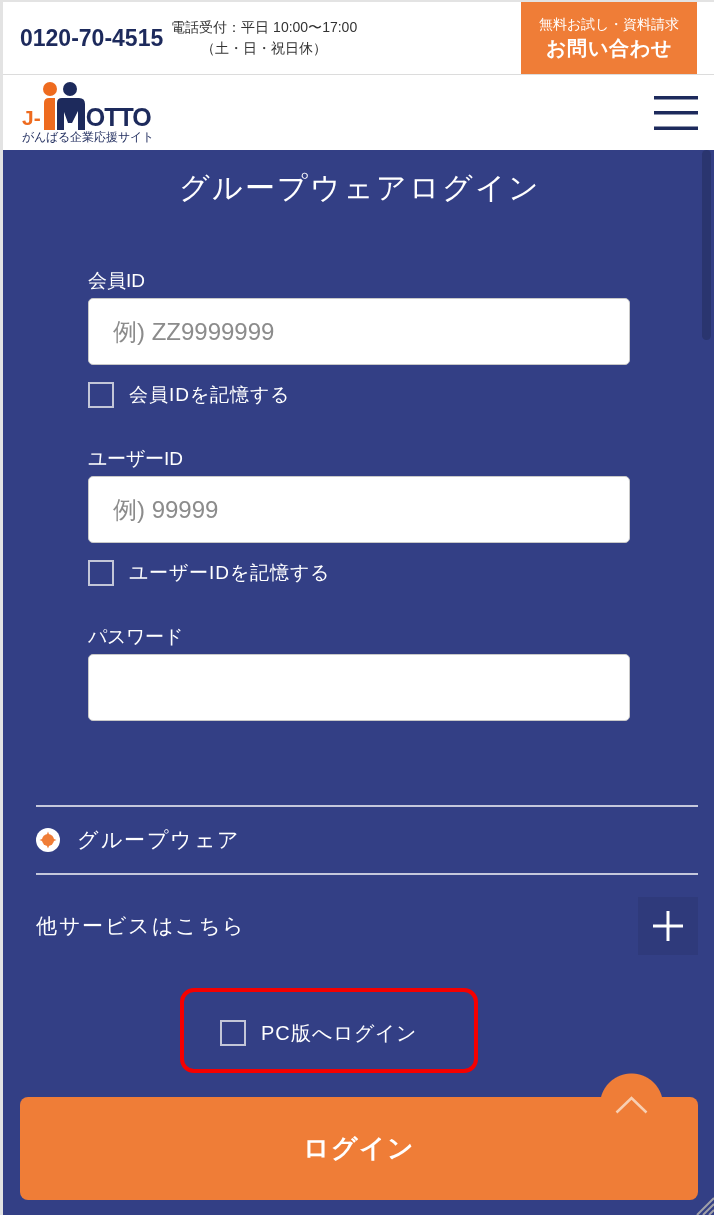 The image size is (714, 1215). What do you see at coordinates (135, 459) in the screenshot?
I see `field-label: ユーザーID` at bounding box center [135, 459].